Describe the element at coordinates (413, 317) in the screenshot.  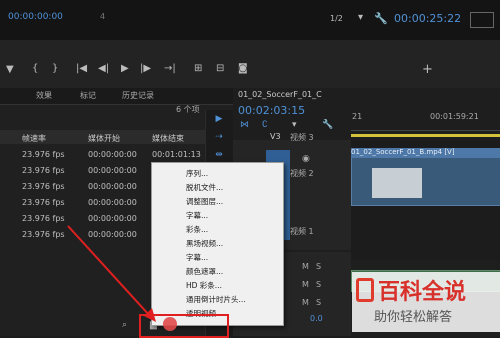
I see `watermark-subtitle: 助你轻松解答` at that location.